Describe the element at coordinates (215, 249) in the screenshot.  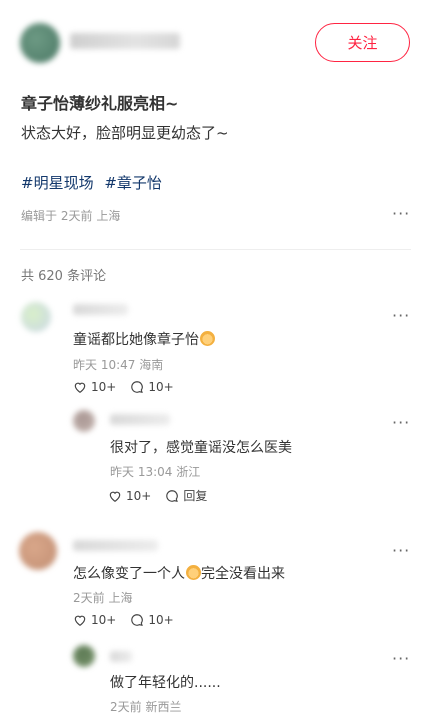
I see `divider` at that location.